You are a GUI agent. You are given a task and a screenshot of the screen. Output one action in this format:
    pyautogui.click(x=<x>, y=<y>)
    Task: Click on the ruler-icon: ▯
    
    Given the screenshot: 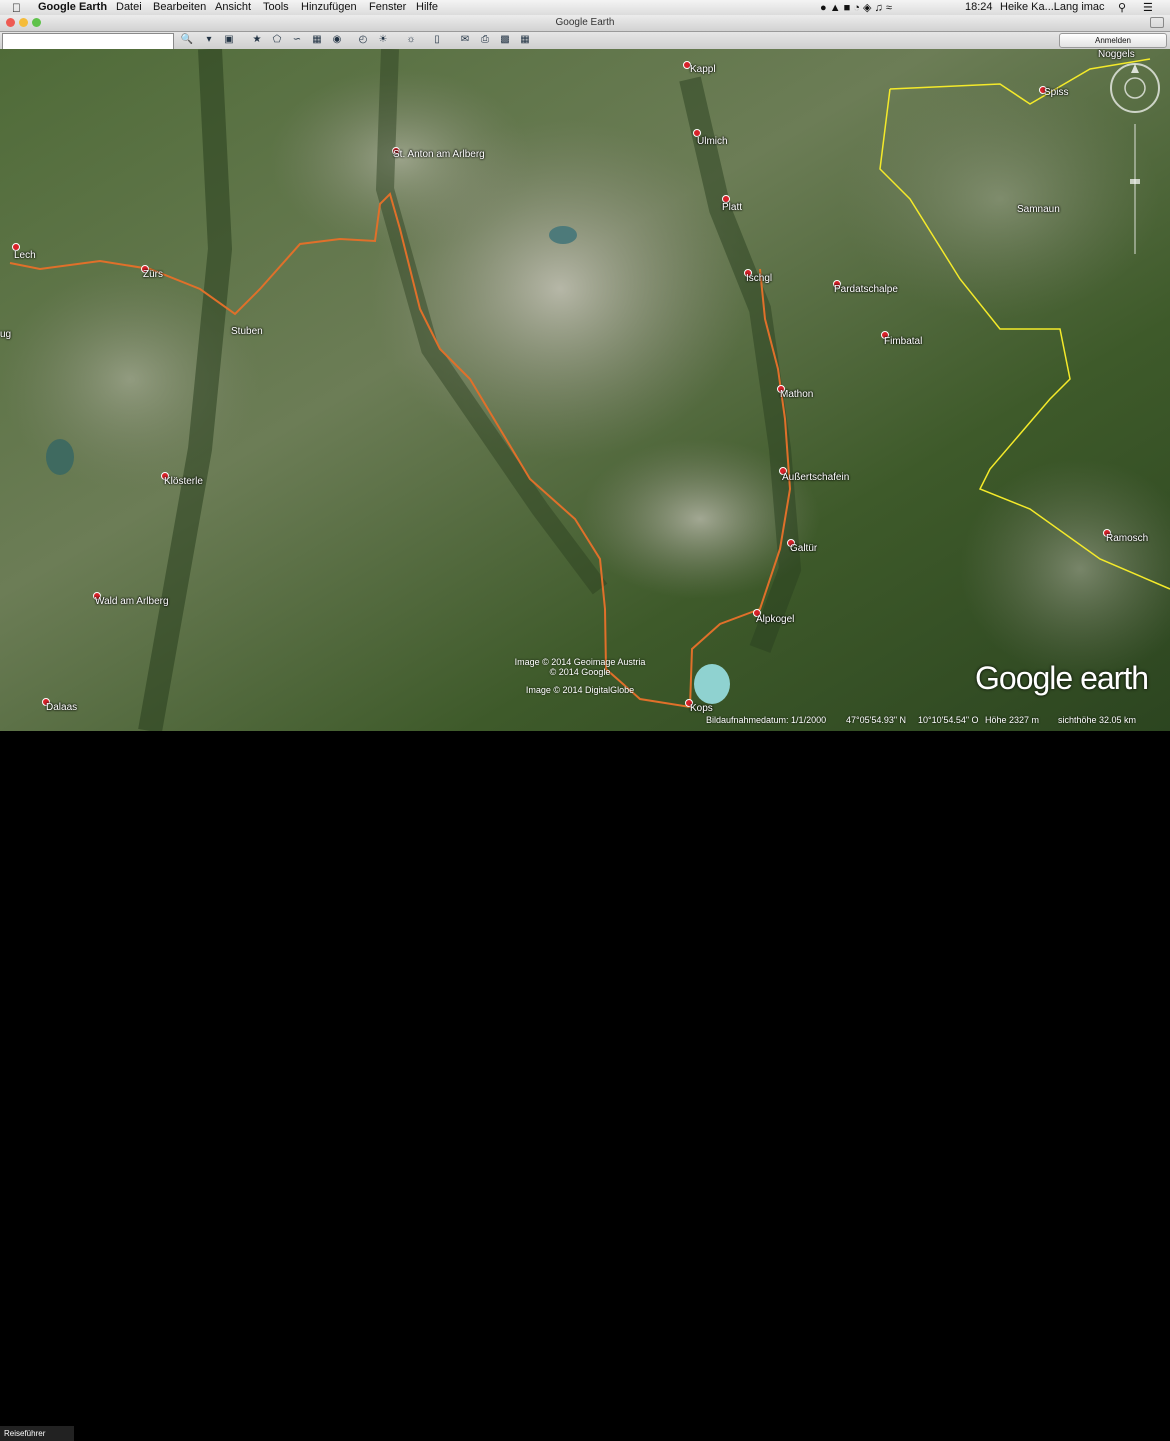 What is the action you would take?
    pyautogui.click(x=437, y=39)
    